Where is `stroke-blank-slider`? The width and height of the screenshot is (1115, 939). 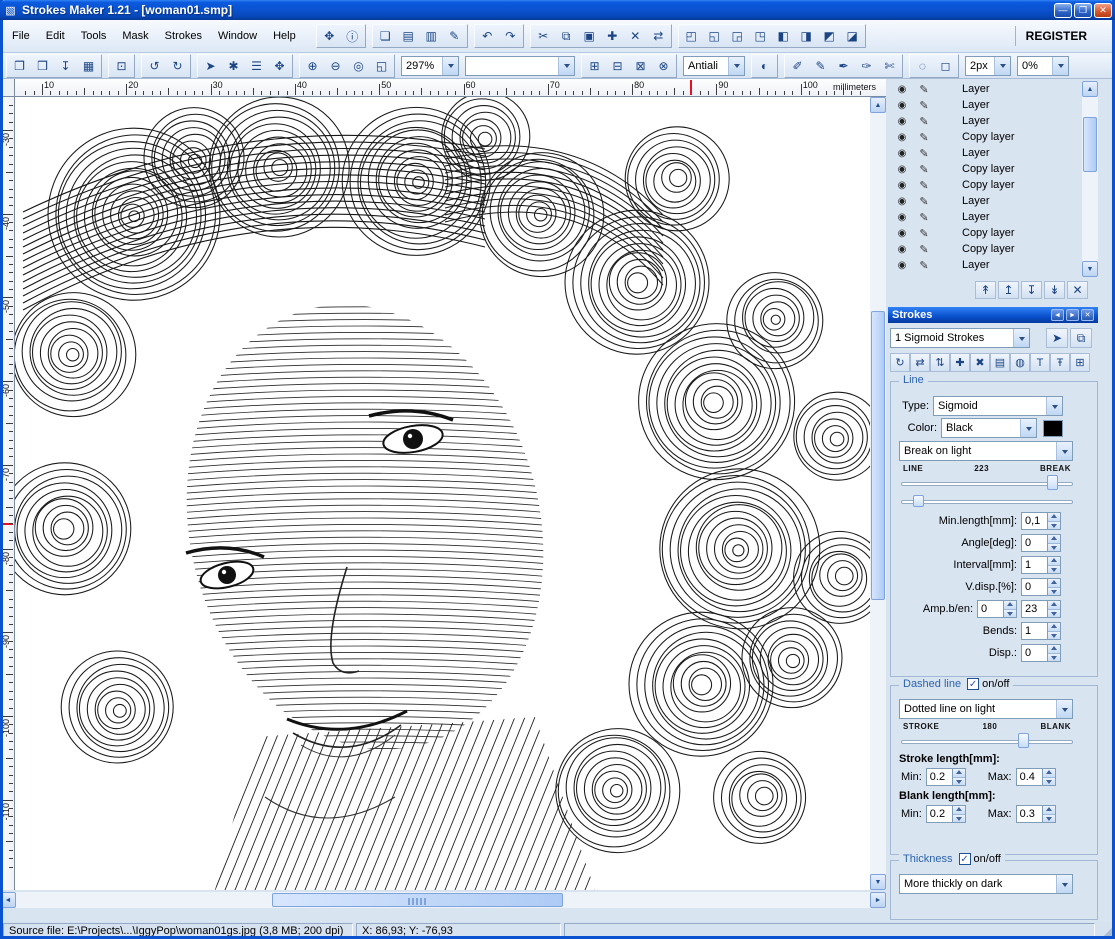 stroke-blank-slider is located at coordinates (987, 741).